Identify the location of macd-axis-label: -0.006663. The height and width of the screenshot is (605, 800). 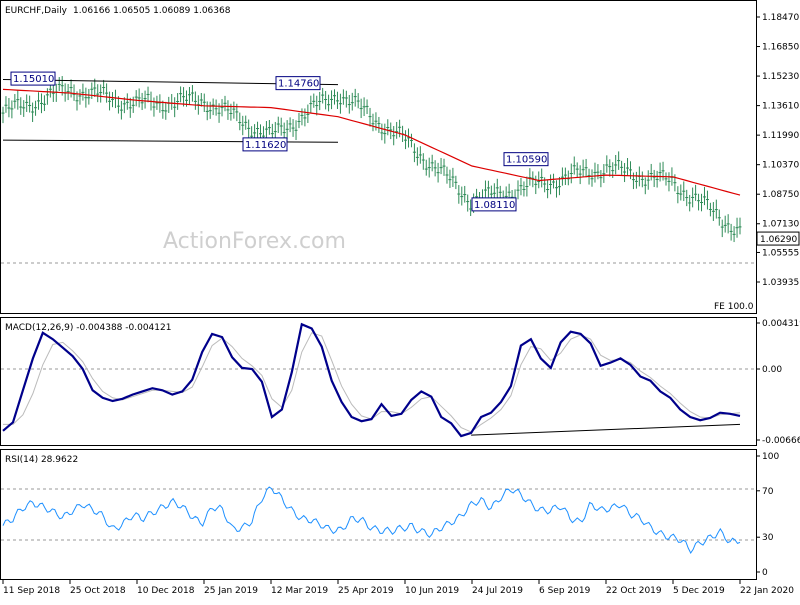
(781, 441).